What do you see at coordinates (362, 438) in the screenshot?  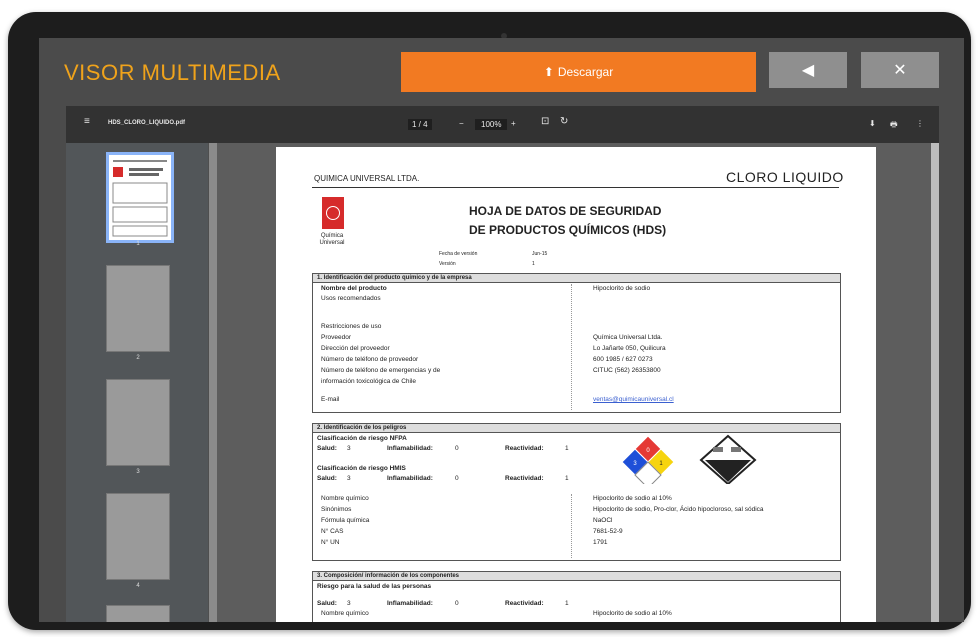 I see `nfpa-title: Clasificación de riesgo NFPA` at bounding box center [362, 438].